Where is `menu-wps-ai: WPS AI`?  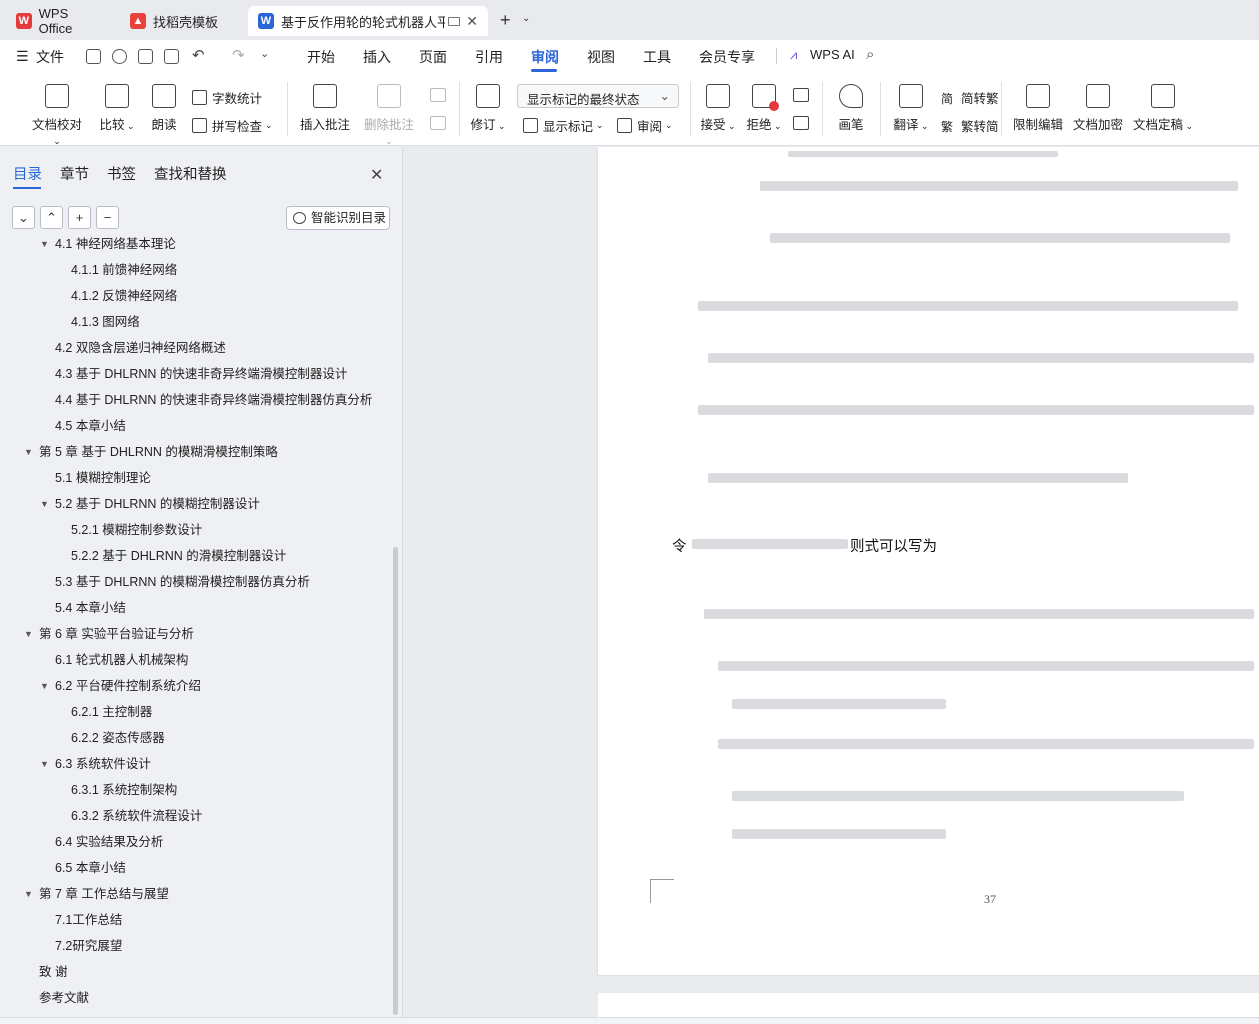 menu-wps-ai: WPS AI is located at coordinates (832, 54).